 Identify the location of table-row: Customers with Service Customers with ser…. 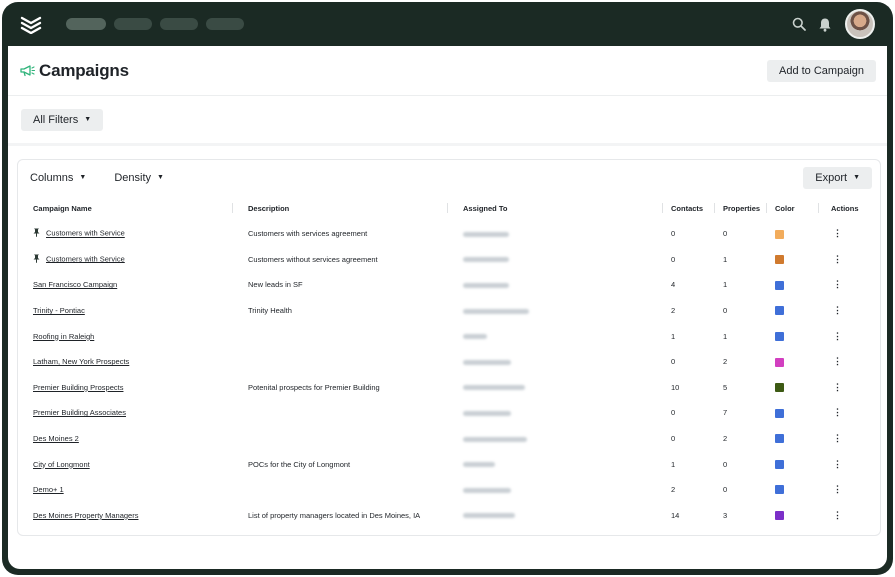
(450, 234).